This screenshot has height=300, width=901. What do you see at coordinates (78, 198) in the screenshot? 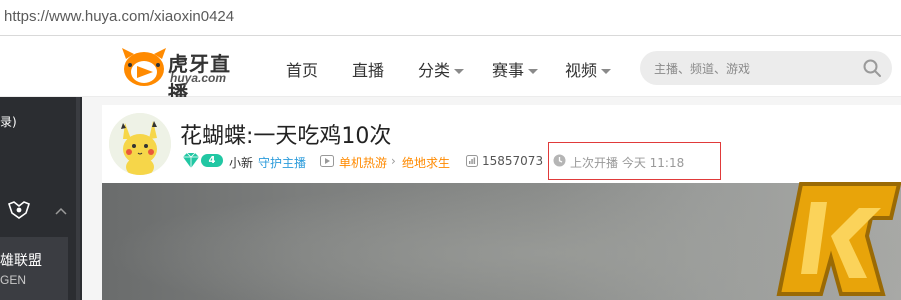
I see `sidebar-scrollbar` at bounding box center [78, 198].